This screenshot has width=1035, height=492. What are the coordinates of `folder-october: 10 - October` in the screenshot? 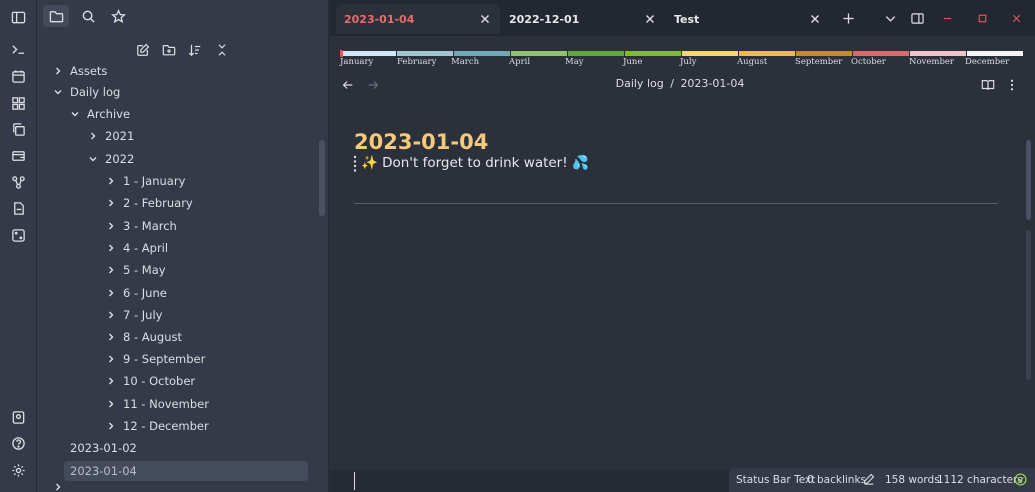 It's located at (150, 381).